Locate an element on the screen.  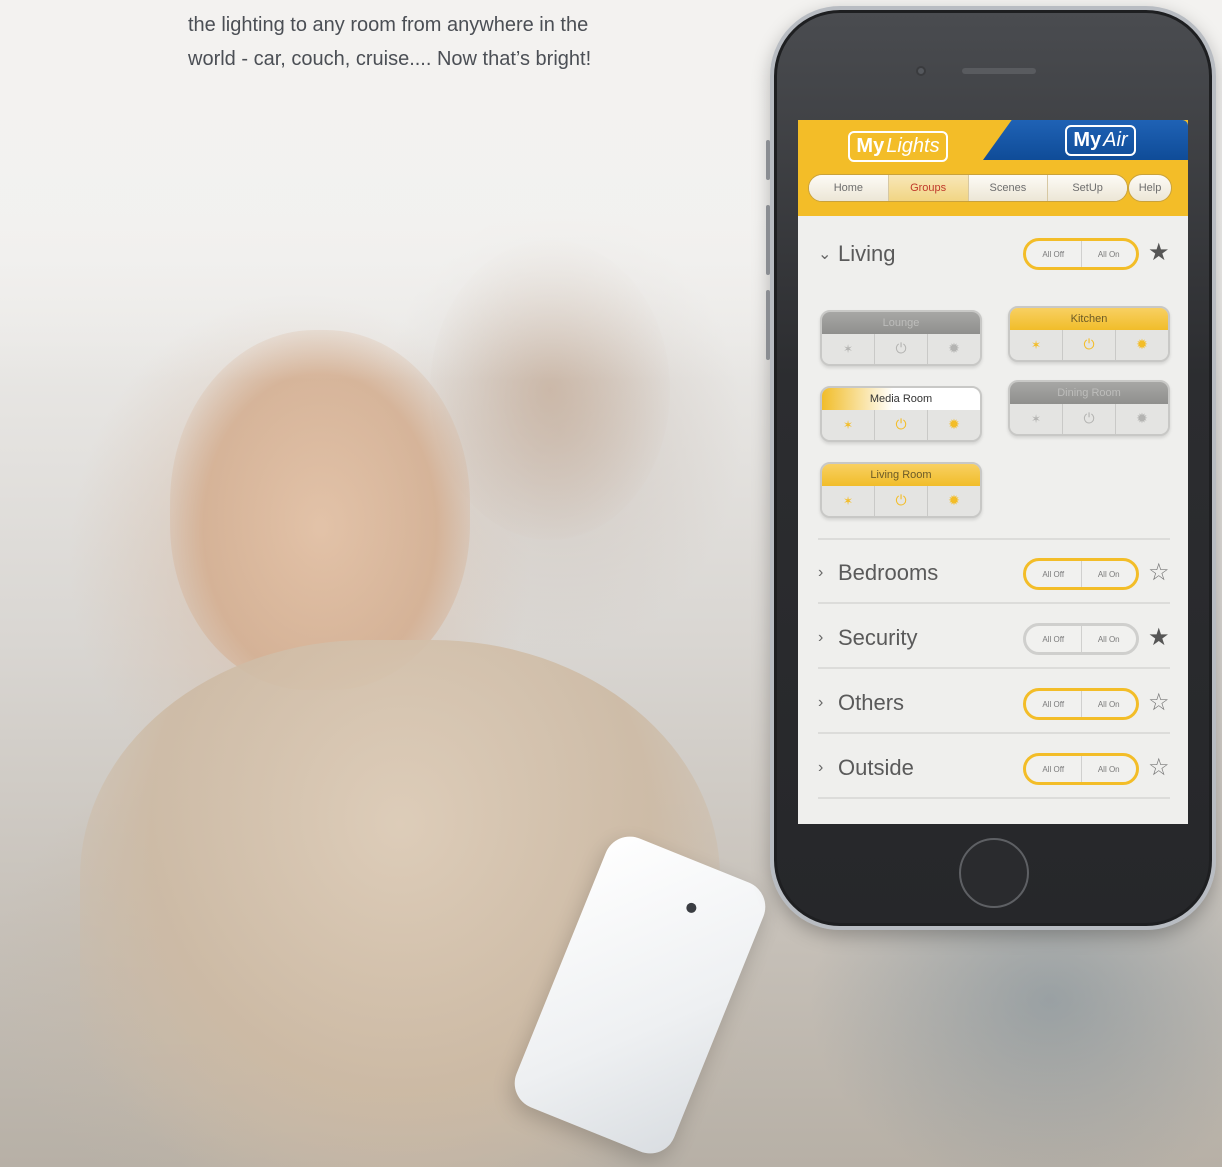
light-name: Dining Room is located at coordinates (1089, 393).